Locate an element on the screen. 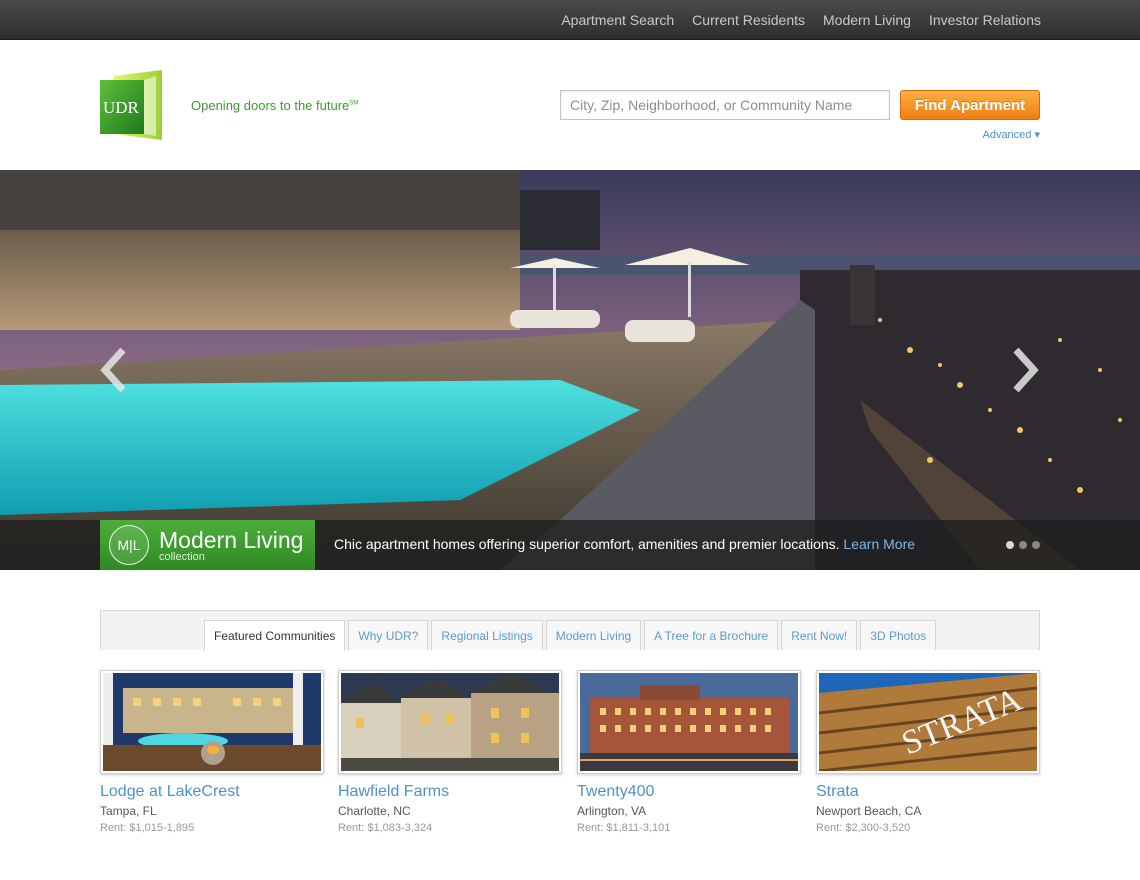 This screenshot has width=1140, height=880. apartment-search-input is located at coordinates (725, 105).